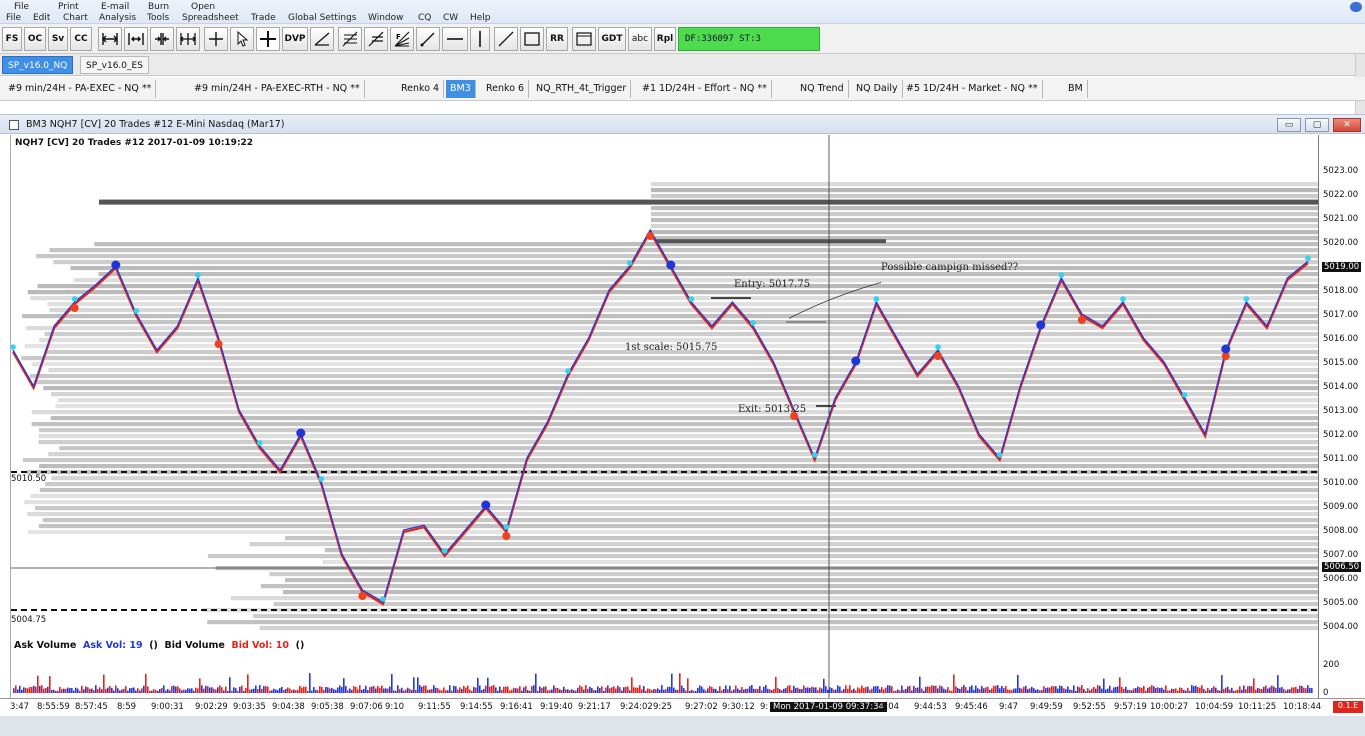  What do you see at coordinates (506, 39) in the screenshot?
I see `line-tool-icon` at bounding box center [506, 39].